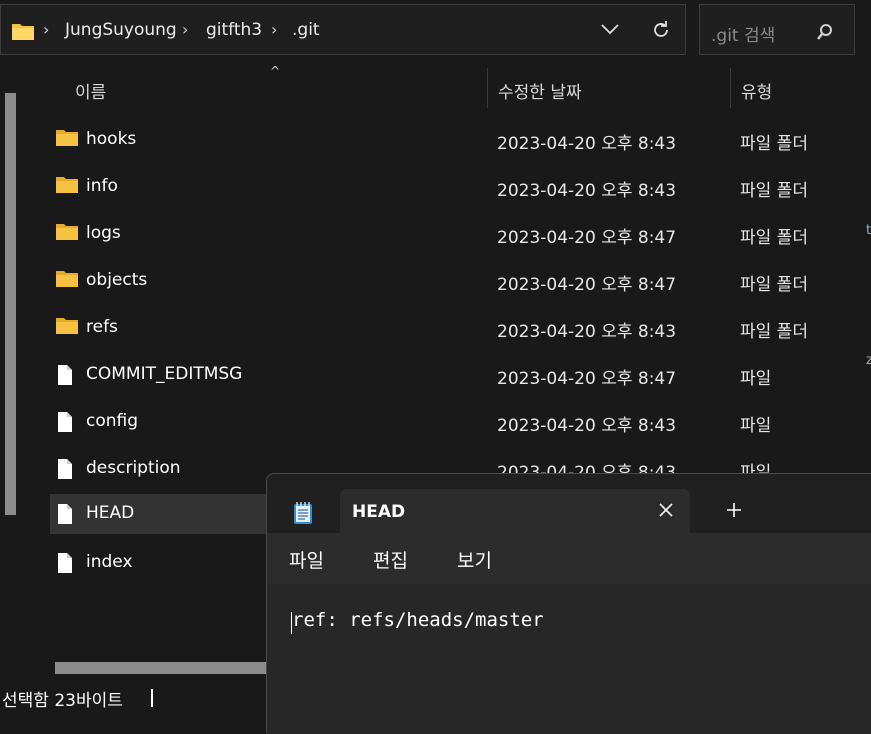 The width and height of the screenshot is (871, 734). Describe the element at coordinates (756, 90) in the screenshot. I see `column-header-type: 유형` at that location.